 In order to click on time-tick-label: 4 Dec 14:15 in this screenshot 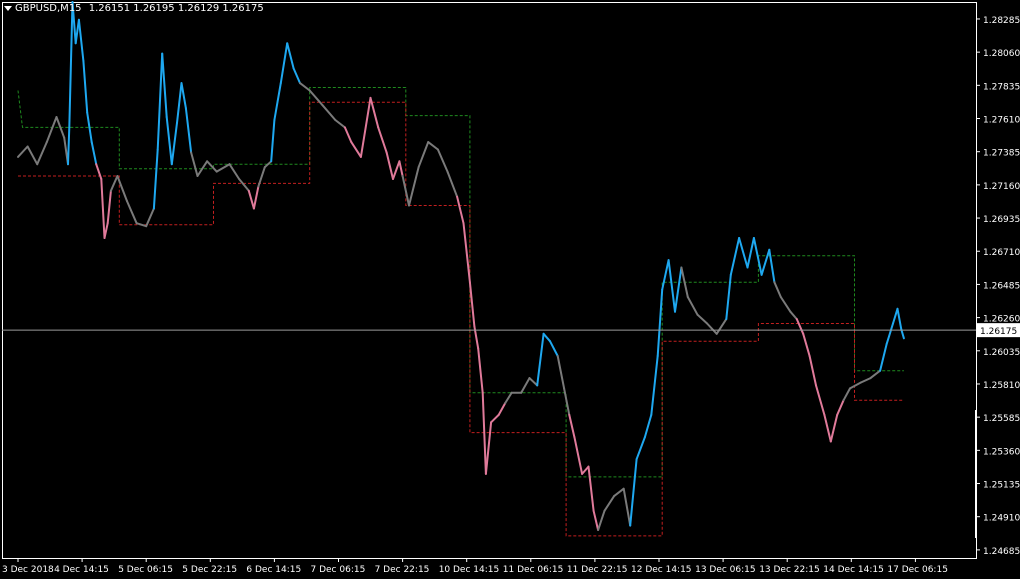, I will do `click(81, 570)`.